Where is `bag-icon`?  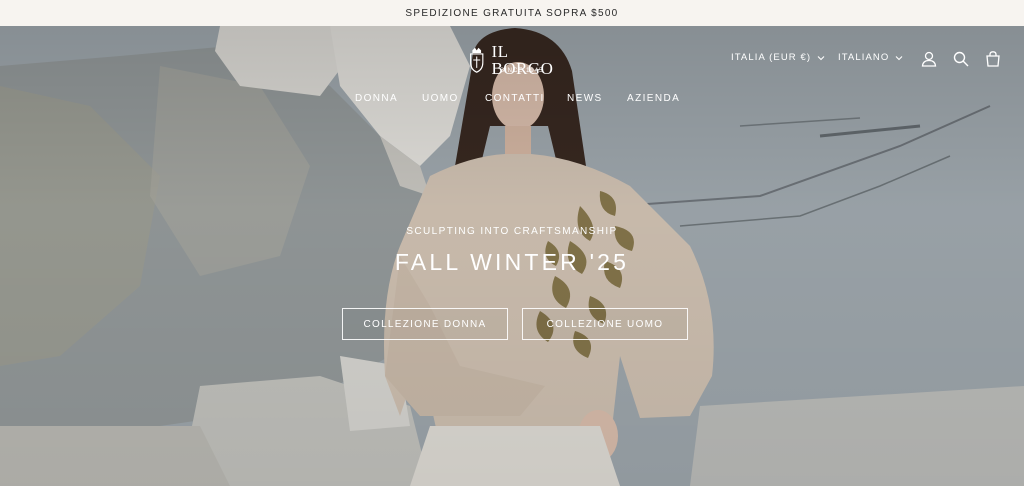 bag-icon is located at coordinates (993, 59).